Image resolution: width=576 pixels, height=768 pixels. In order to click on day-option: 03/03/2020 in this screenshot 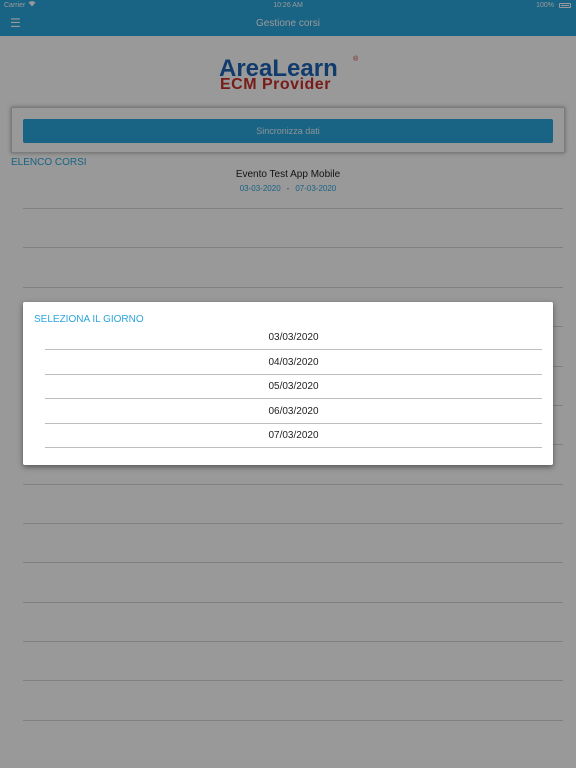, I will do `click(293, 338)`.